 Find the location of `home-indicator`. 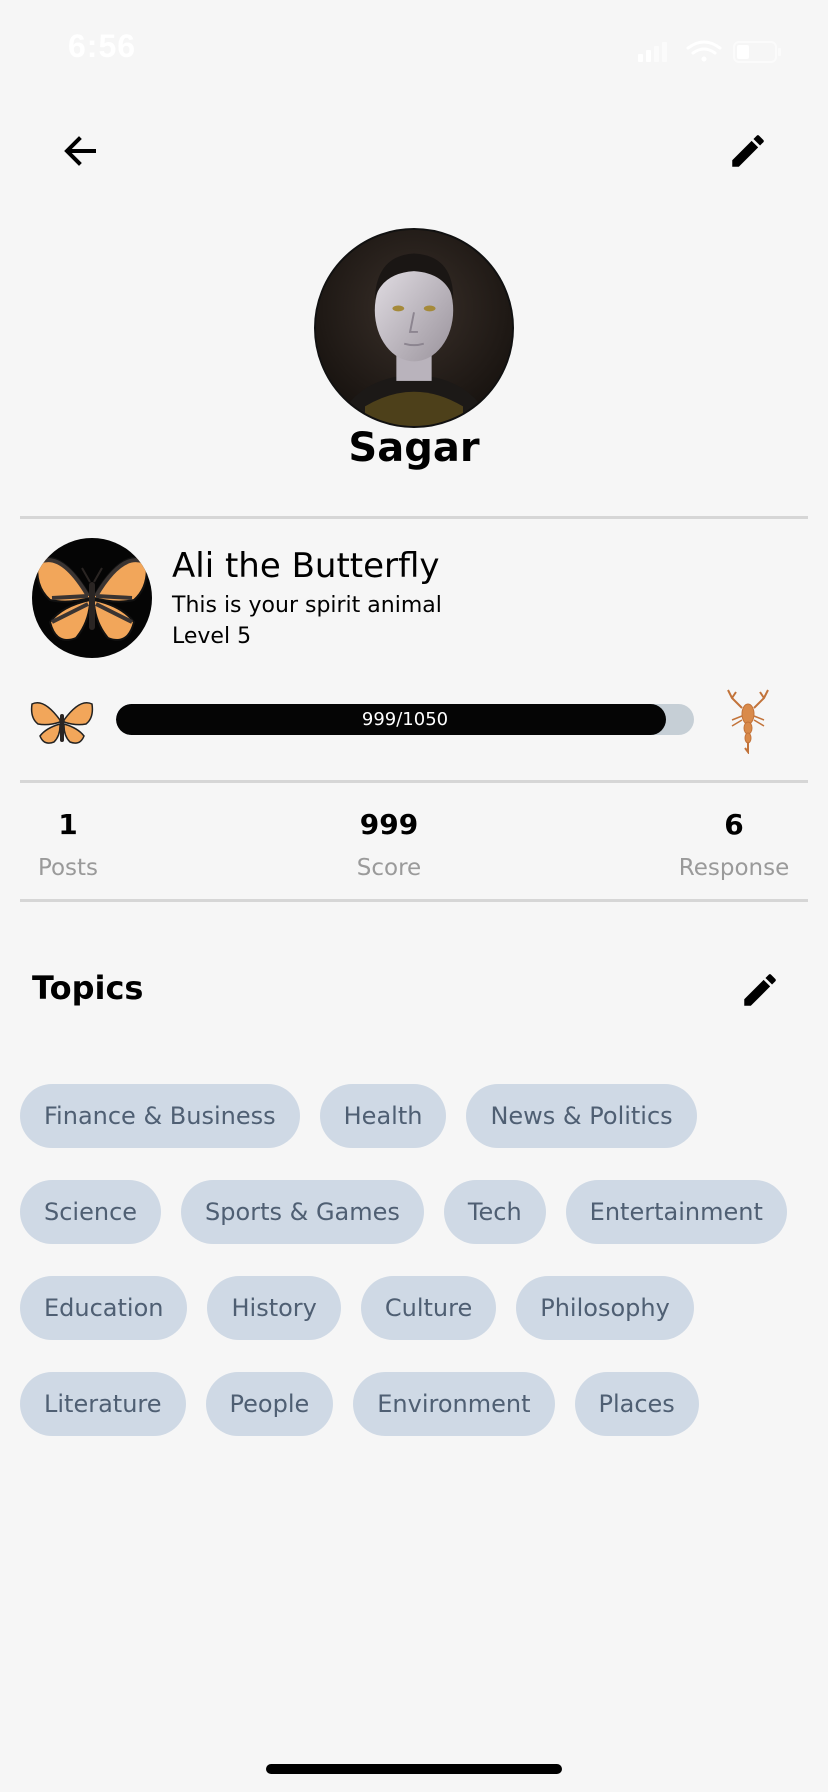

home-indicator is located at coordinates (414, 1769).